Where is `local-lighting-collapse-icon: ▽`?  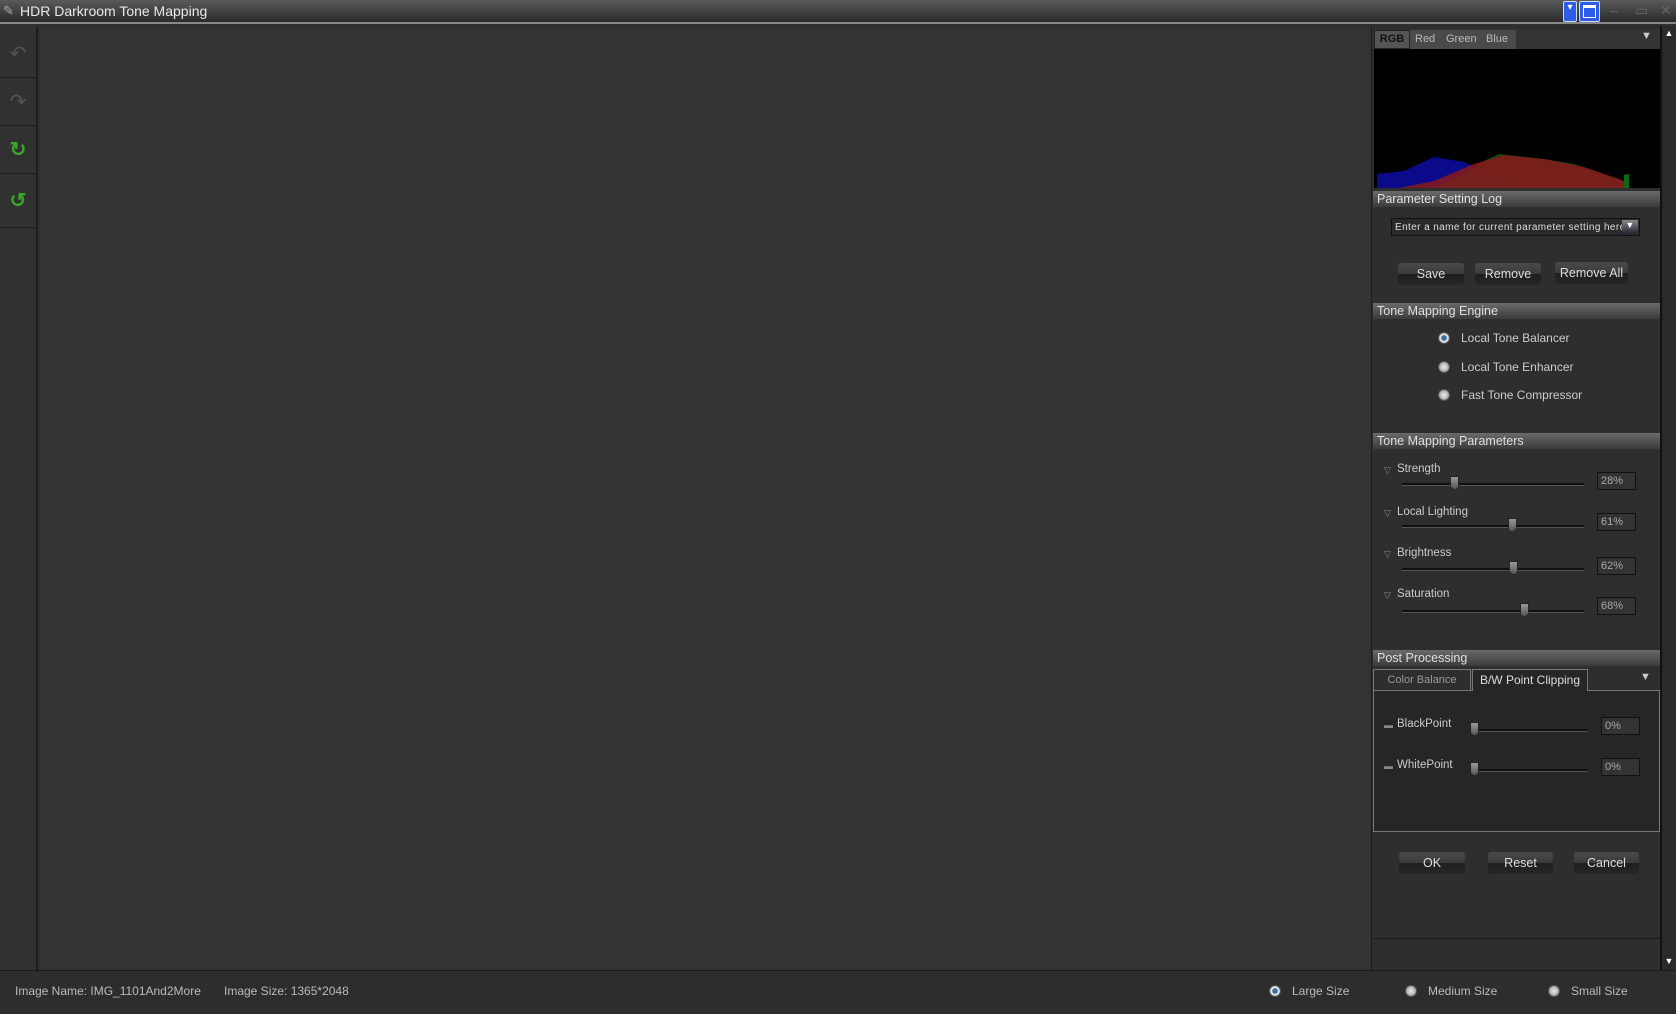 local-lighting-collapse-icon: ▽ is located at coordinates (1387, 513).